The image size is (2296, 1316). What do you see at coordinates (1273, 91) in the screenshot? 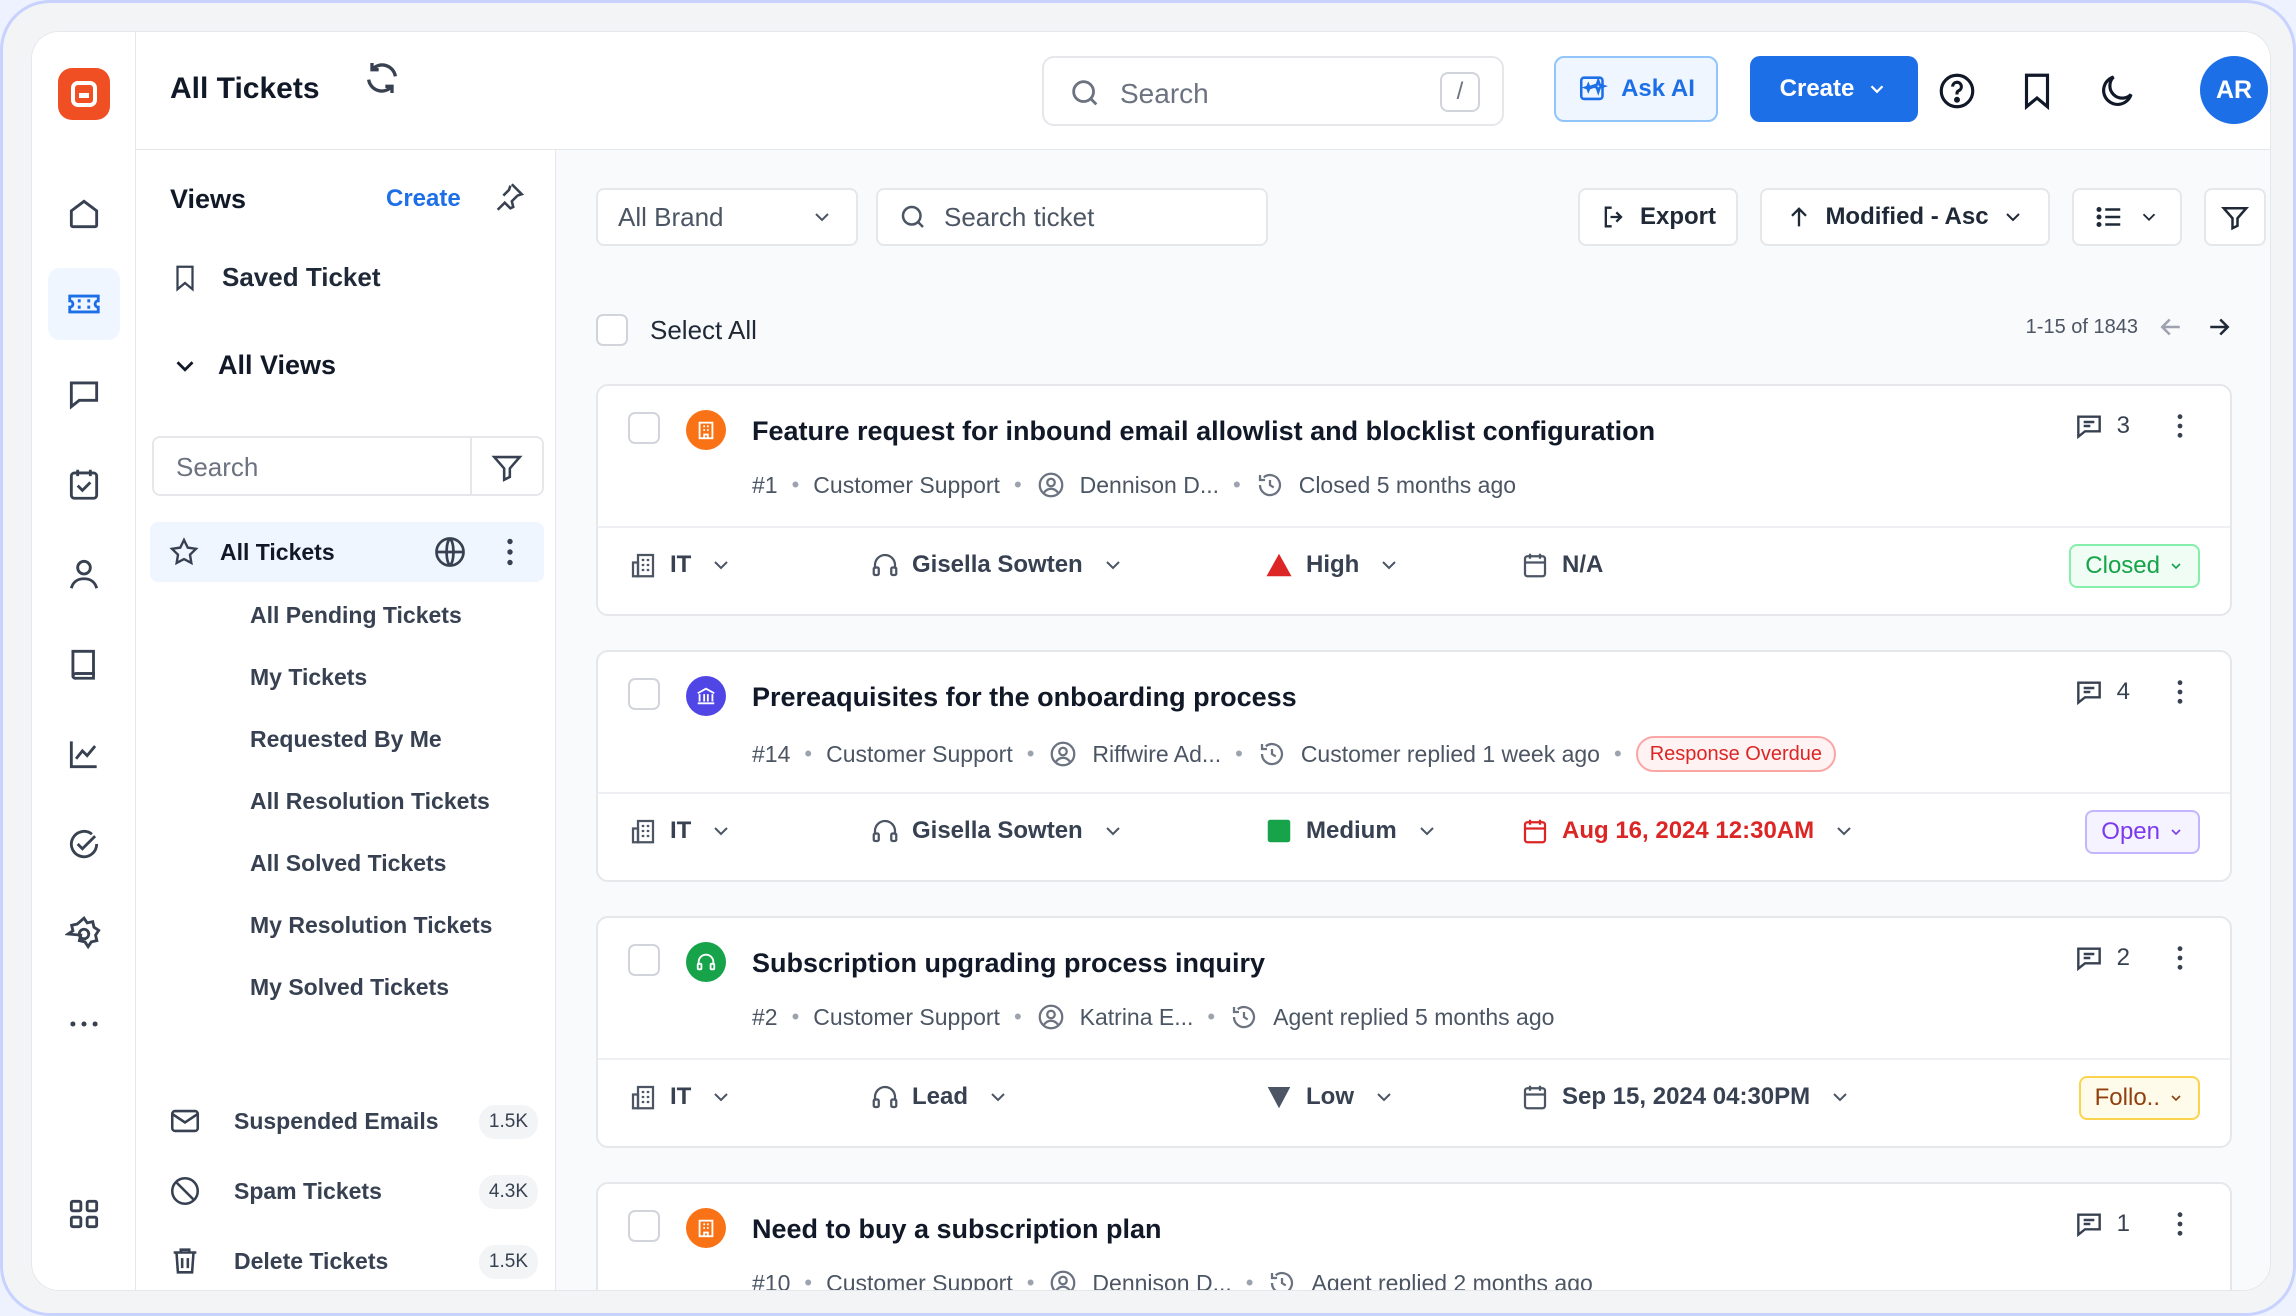
I see `global-search-input: Search /` at bounding box center [1273, 91].